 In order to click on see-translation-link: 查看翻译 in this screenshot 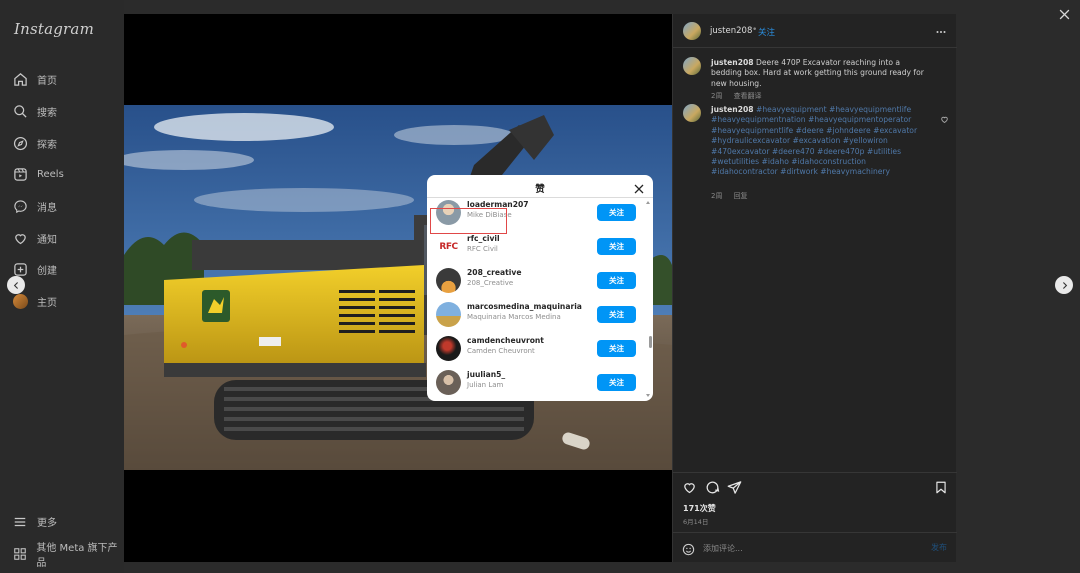, I will do `click(748, 96)`.